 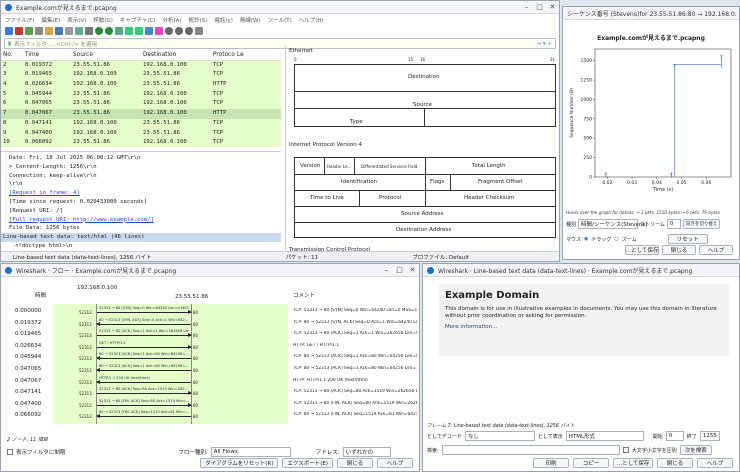 What do you see at coordinates (9, 31) in the screenshot?
I see `start-capture-icon` at bounding box center [9, 31].